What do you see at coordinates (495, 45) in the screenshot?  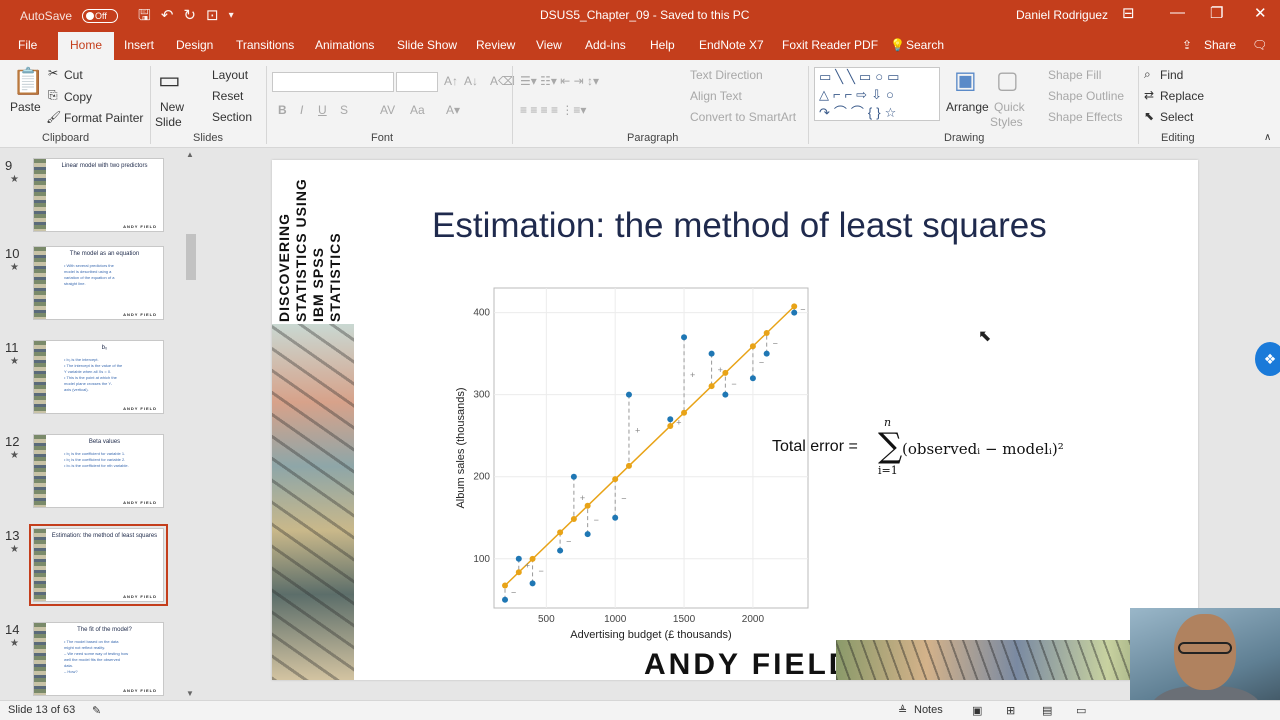 I see `tab-review: Review` at bounding box center [495, 45].